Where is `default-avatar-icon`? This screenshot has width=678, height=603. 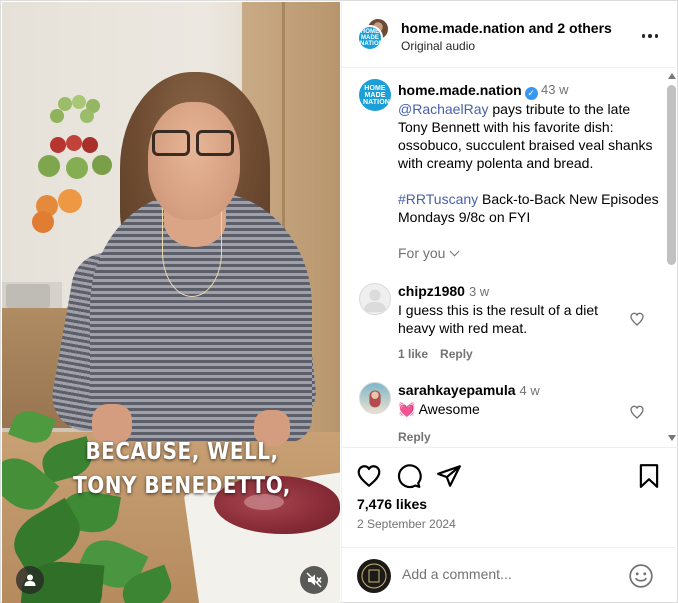
default-avatar-icon is located at coordinates (375, 301).